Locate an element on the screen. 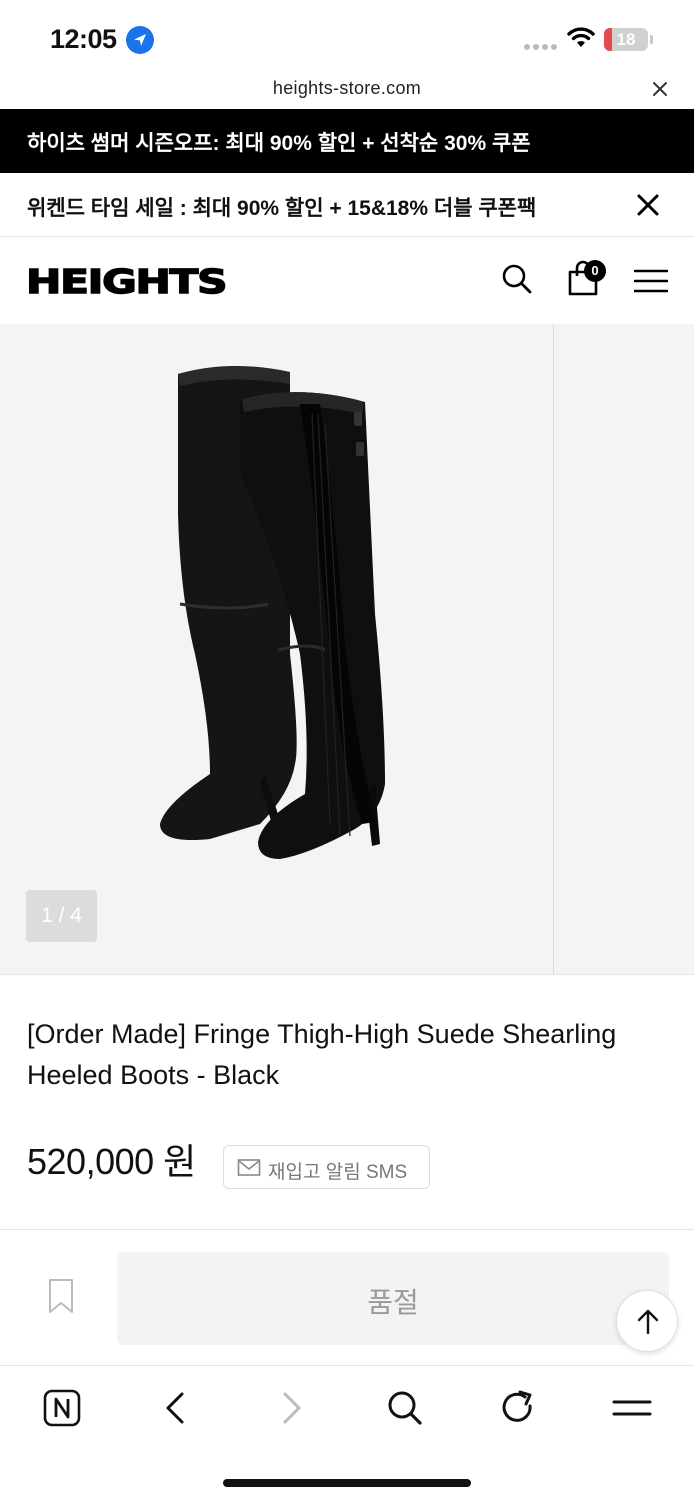  forward-icon is located at coordinates (291, 1408).